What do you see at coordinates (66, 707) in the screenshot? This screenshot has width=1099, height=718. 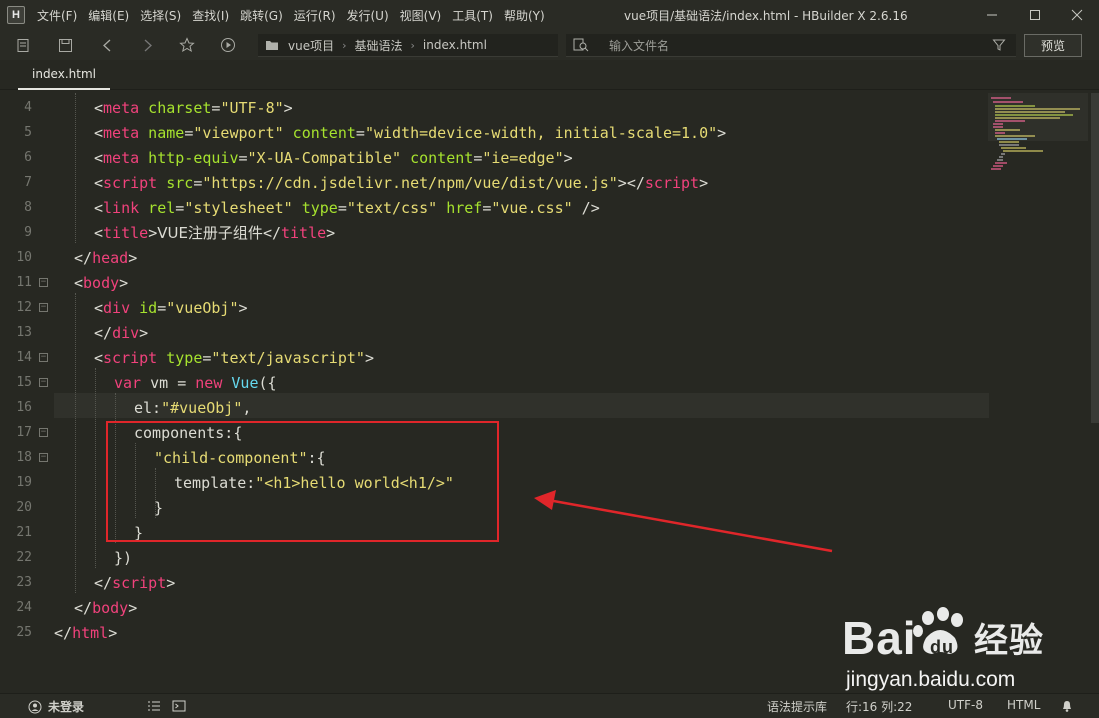 I see `login-status-label: 未登录` at bounding box center [66, 707].